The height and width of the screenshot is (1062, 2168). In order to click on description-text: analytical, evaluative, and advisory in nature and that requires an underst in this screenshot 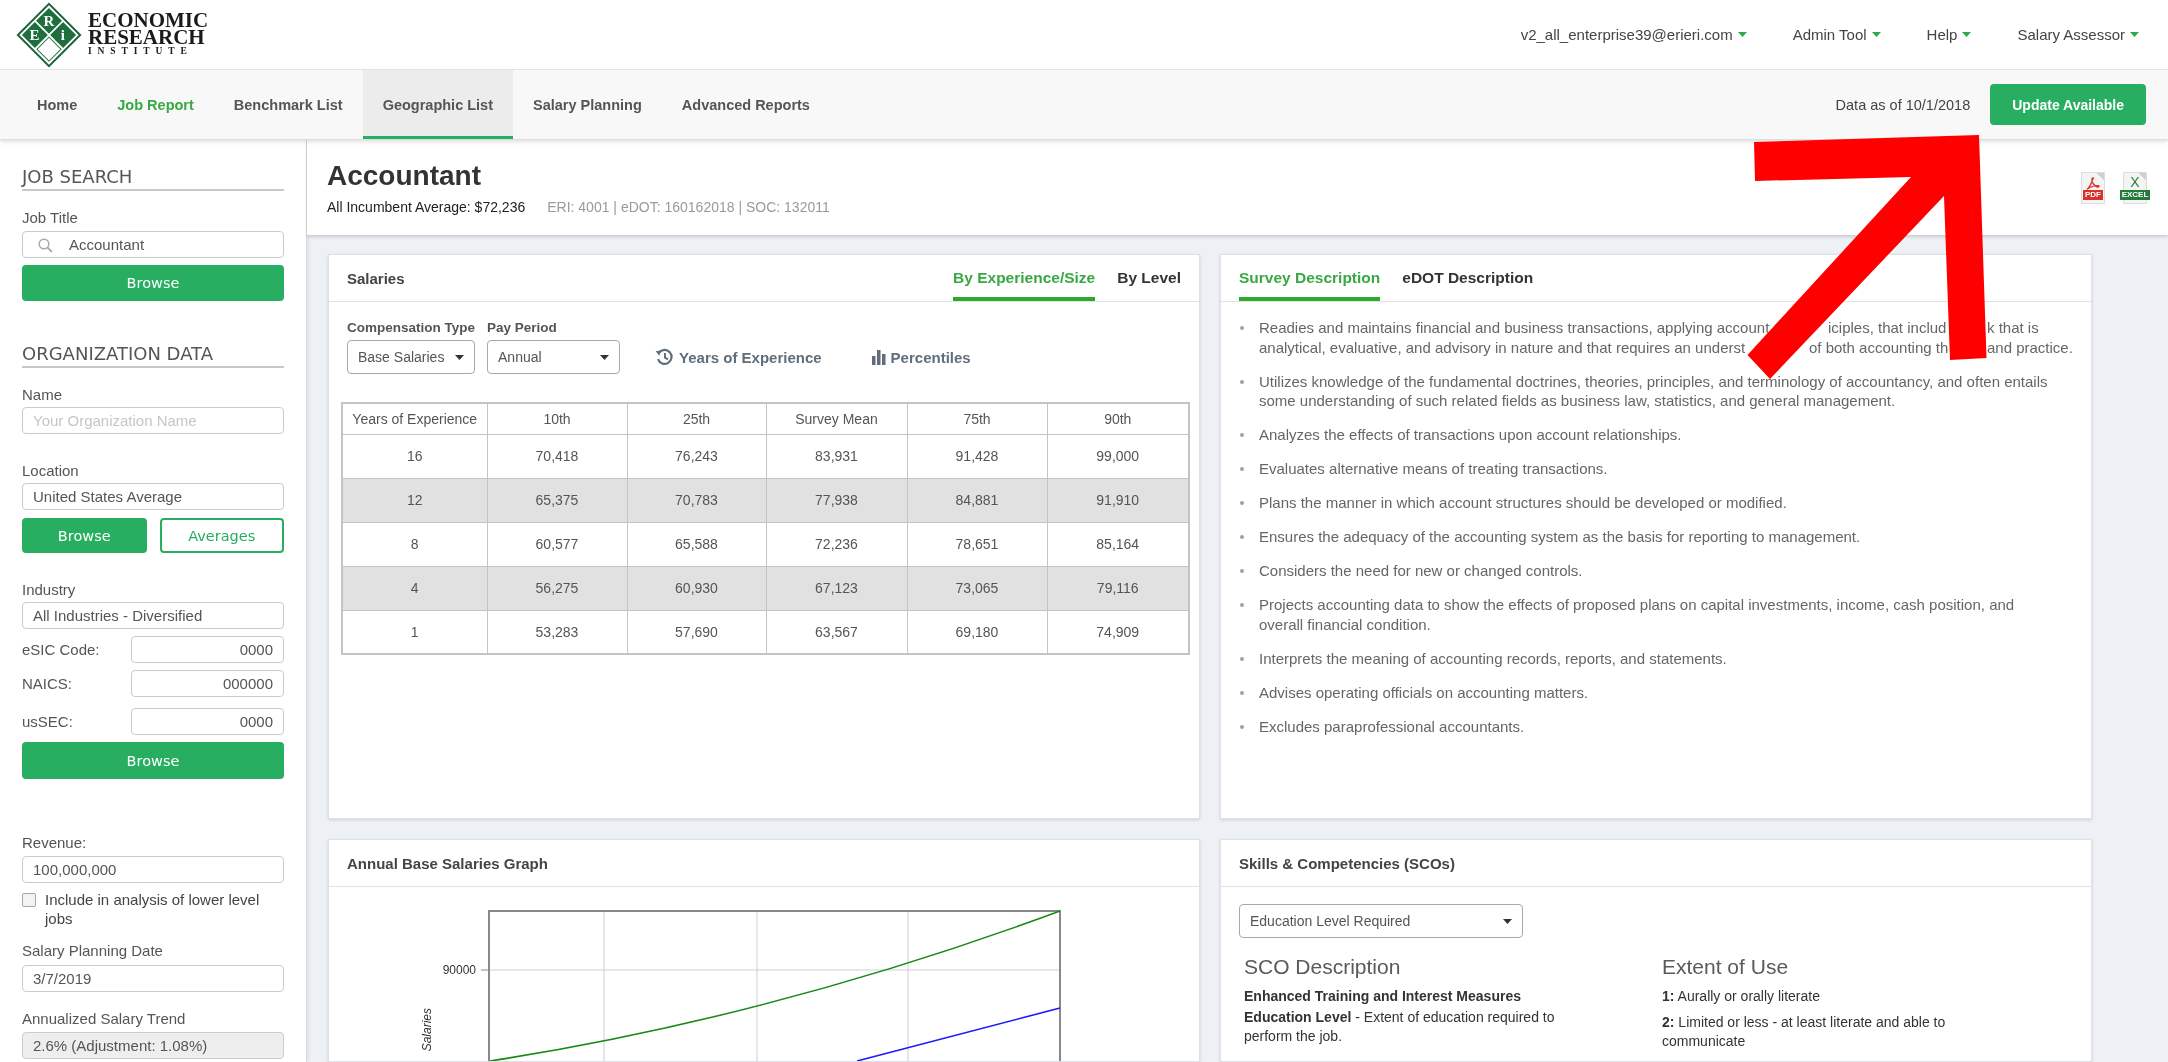, I will do `click(1502, 347)`.